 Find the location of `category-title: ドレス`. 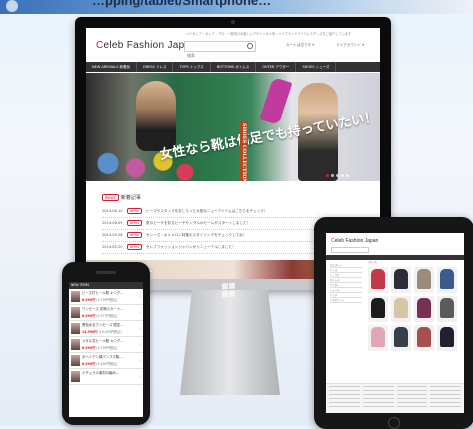

category-title: ドレス is located at coordinates (373, 262).